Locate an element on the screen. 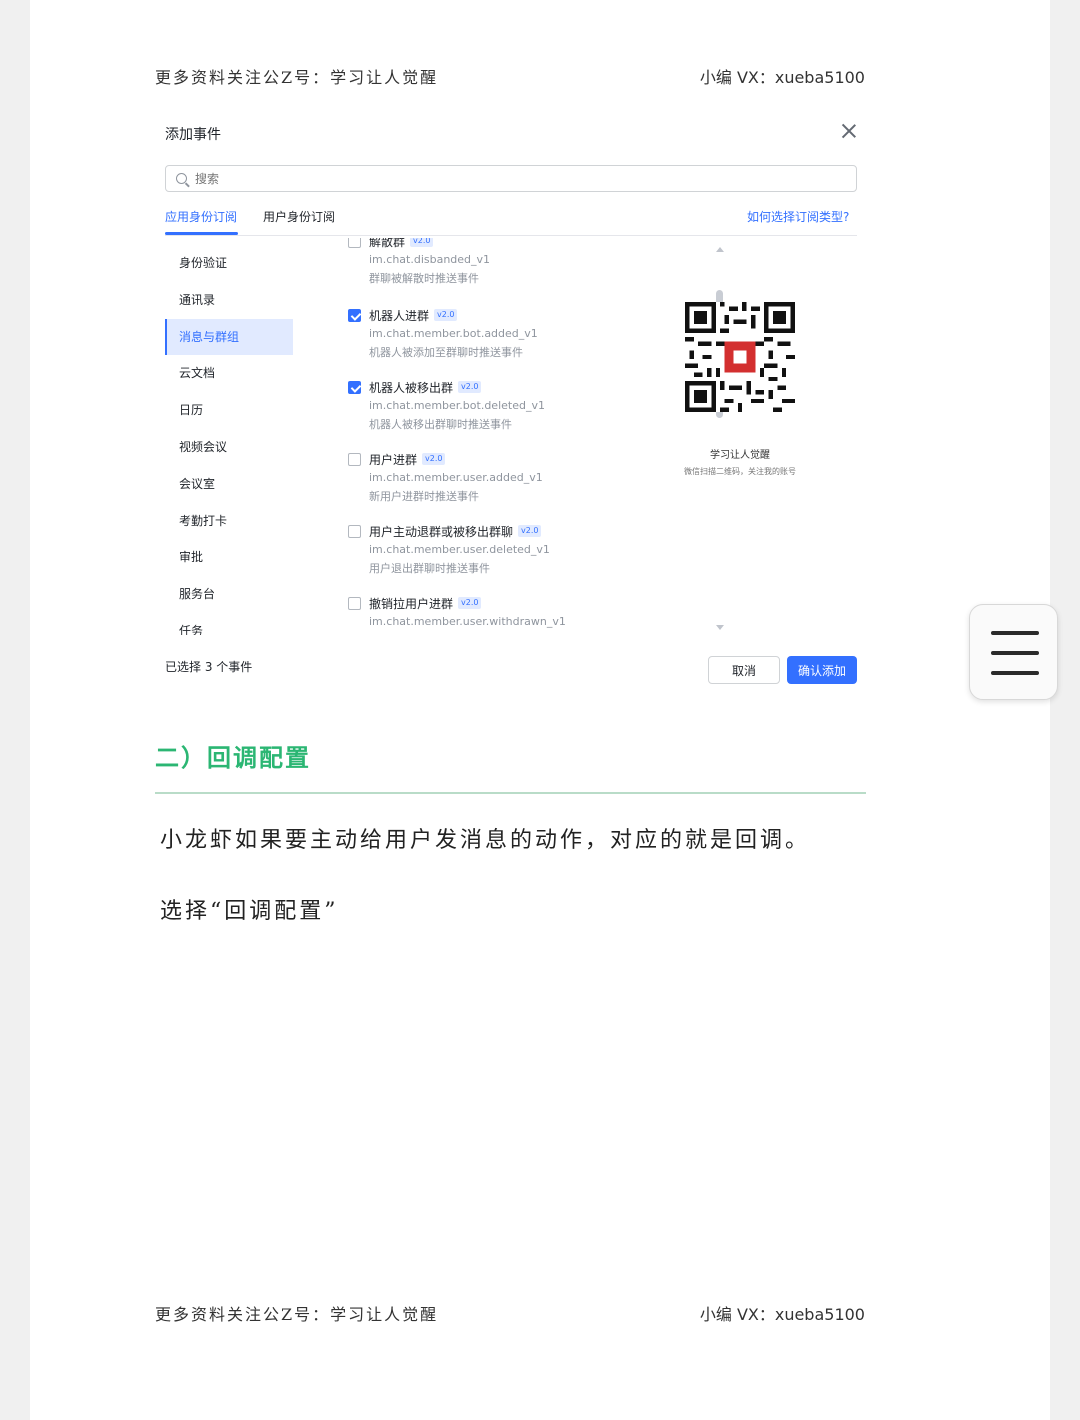 The width and height of the screenshot is (1080, 1420). event-name: 解散群 is located at coordinates (387, 243).